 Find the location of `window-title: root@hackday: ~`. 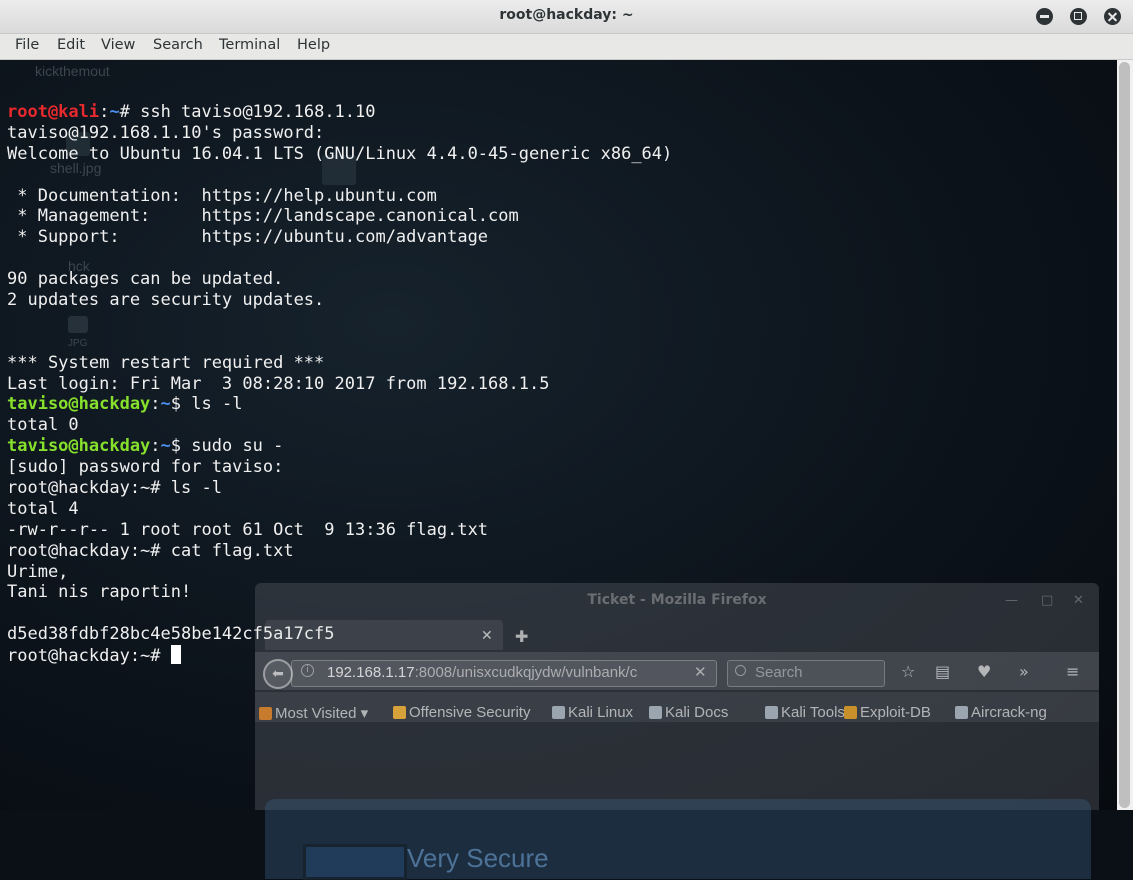

window-title: root@hackday: ~ is located at coordinates (566, 15).